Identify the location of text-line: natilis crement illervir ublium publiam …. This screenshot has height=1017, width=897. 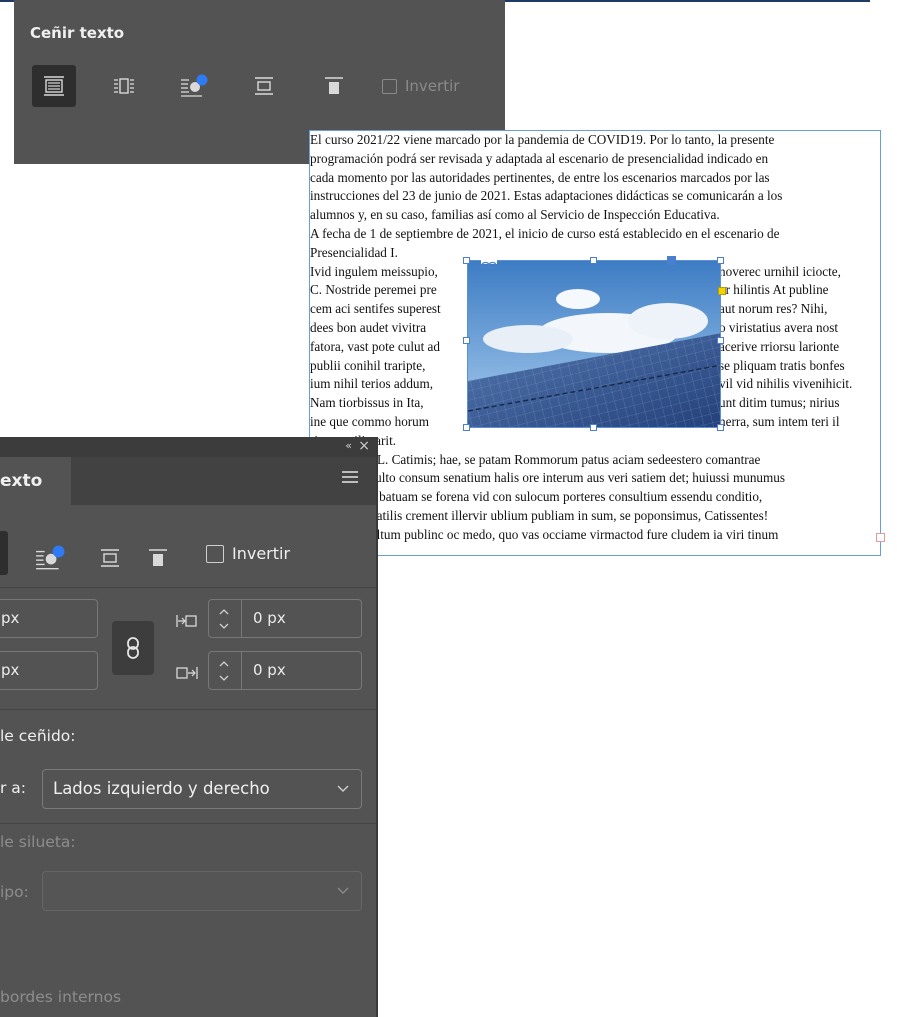
(569, 515).